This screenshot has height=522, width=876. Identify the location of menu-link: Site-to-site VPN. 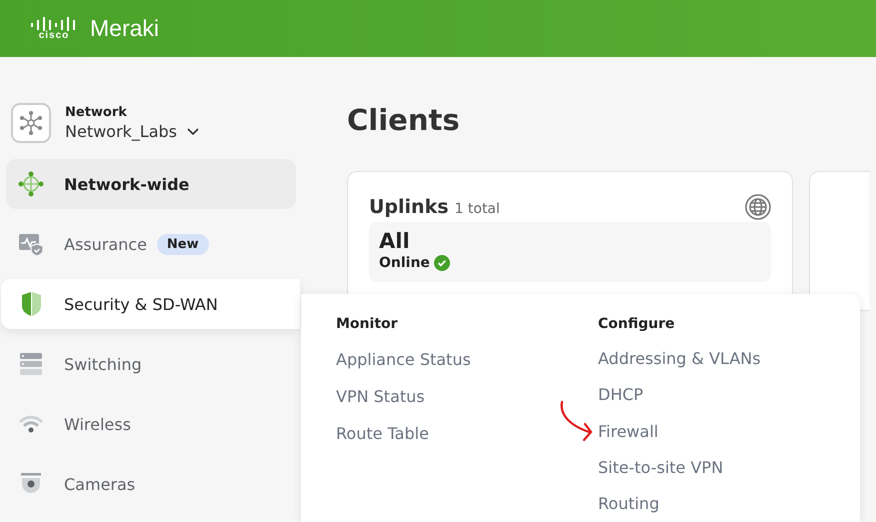
(729, 468).